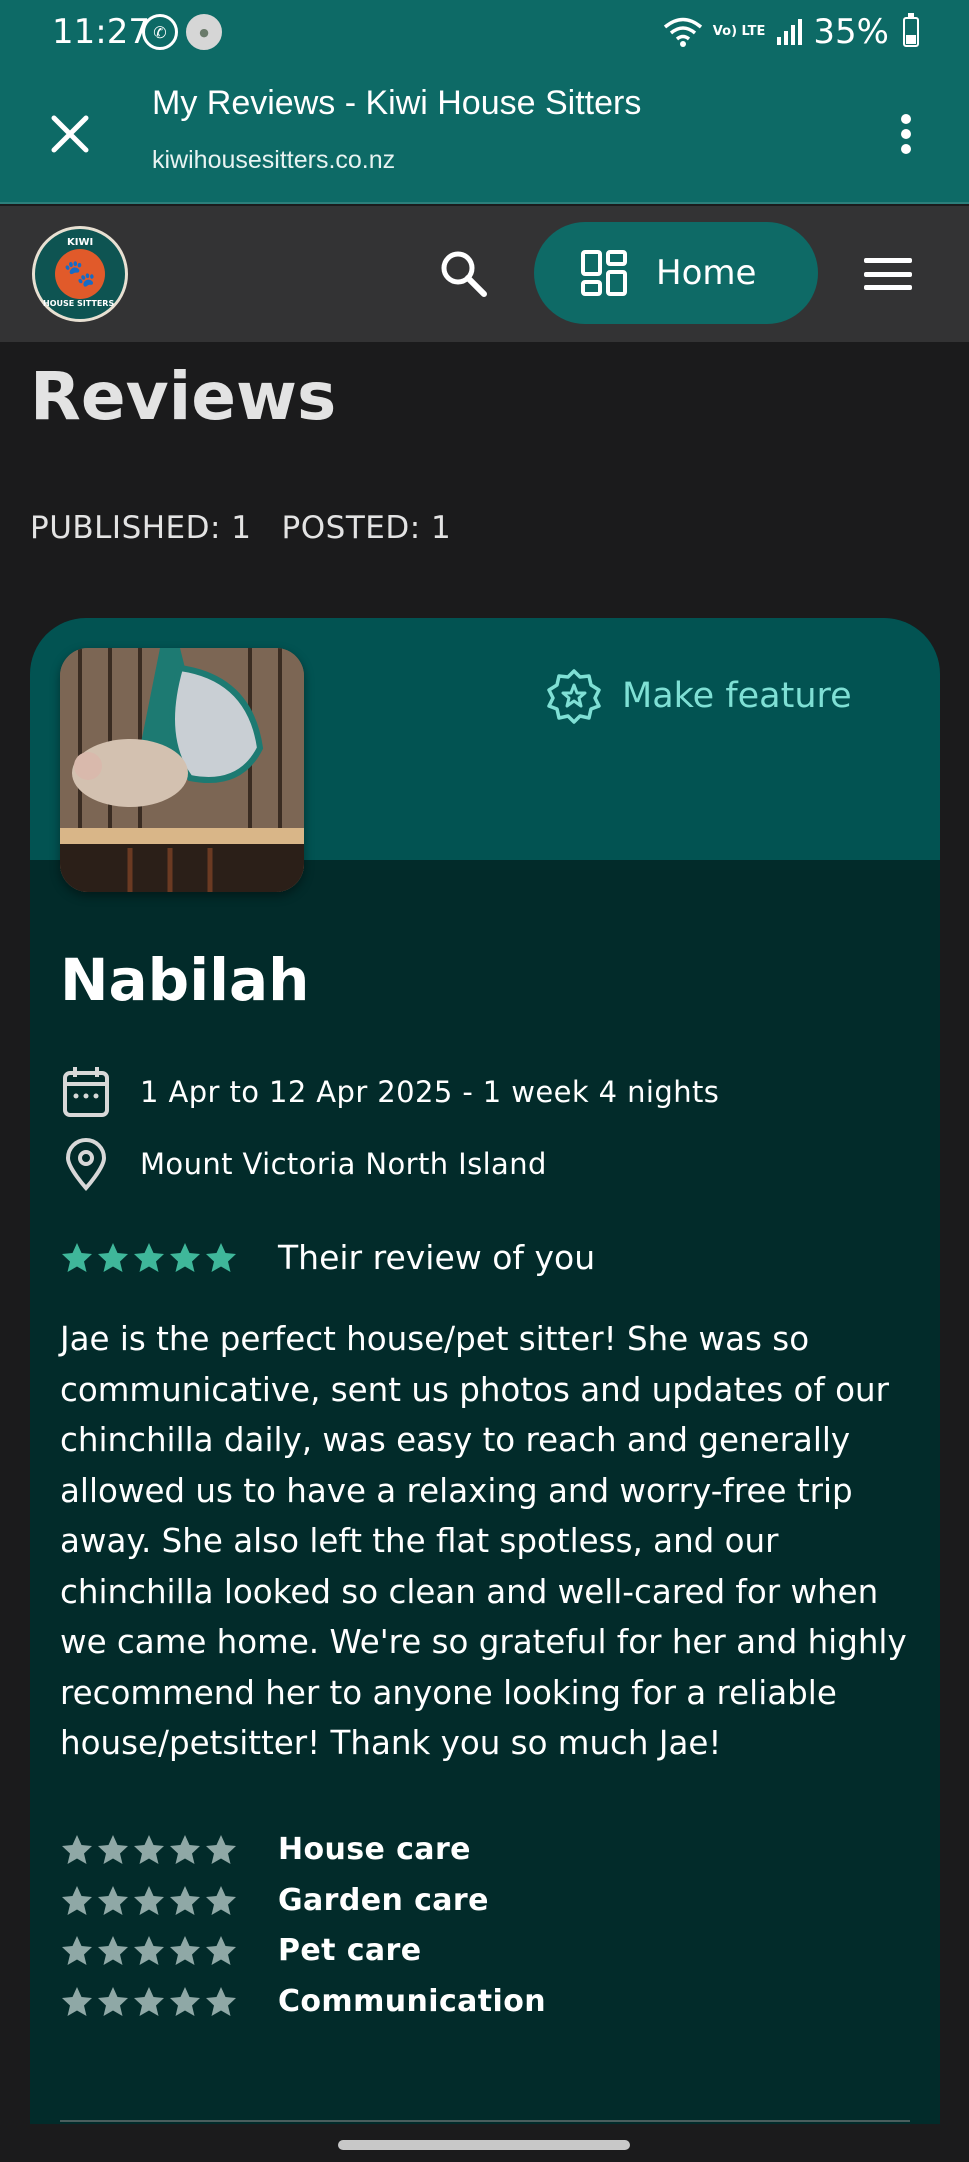 The width and height of the screenshot is (969, 2162). What do you see at coordinates (101, 32) in the screenshot?
I see `status-time: 11:27` at bounding box center [101, 32].